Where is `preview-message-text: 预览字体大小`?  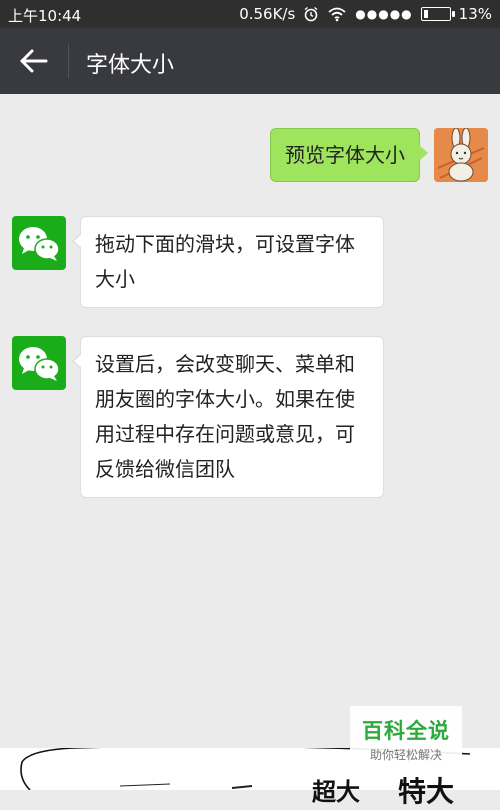 preview-message-text: 预览字体大小 is located at coordinates (345, 155).